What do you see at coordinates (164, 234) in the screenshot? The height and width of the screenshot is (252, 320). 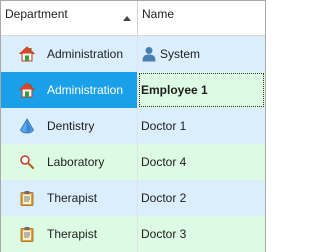 I see `name-label: Doctor 3` at bounding box center [164, 234].